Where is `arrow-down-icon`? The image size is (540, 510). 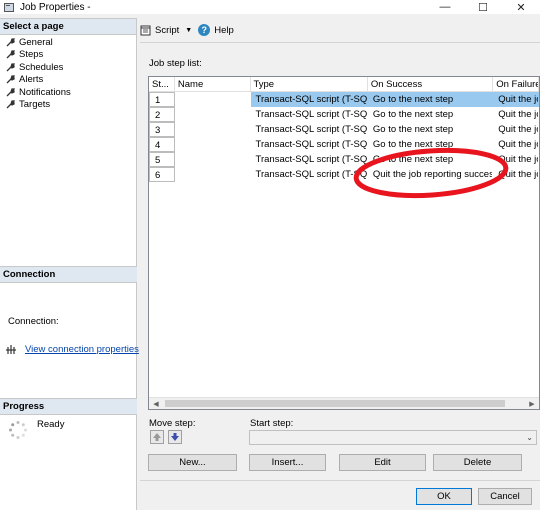 arrow-down-icon is located at coordinates (175, 437).